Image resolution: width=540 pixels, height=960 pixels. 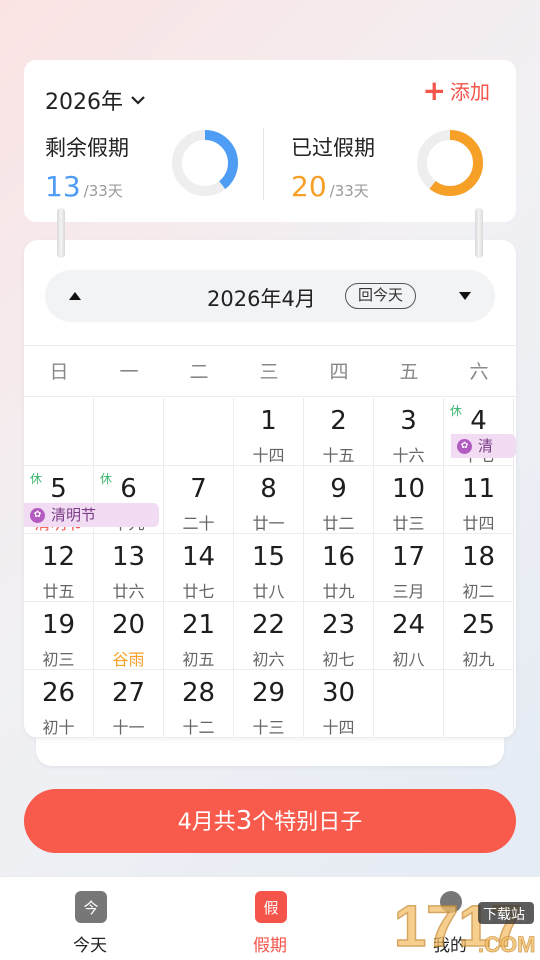 I want to click on tab-label: 今天, so click(x=90, y=946).